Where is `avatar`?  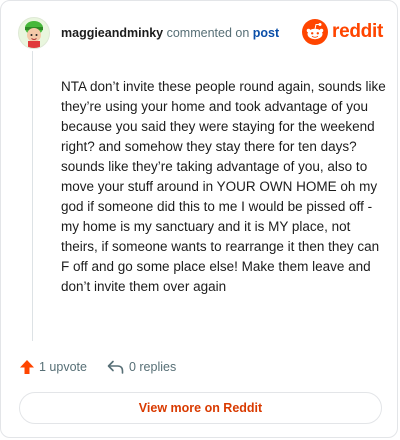
avatar is located at coordinates (34, 33).